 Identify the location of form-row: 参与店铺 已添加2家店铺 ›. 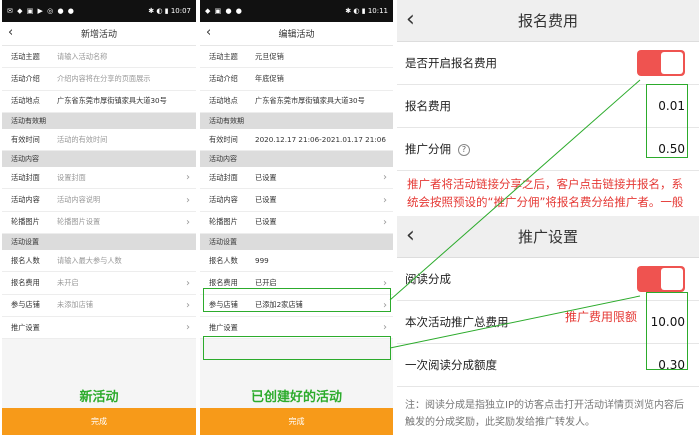
(296, 305).